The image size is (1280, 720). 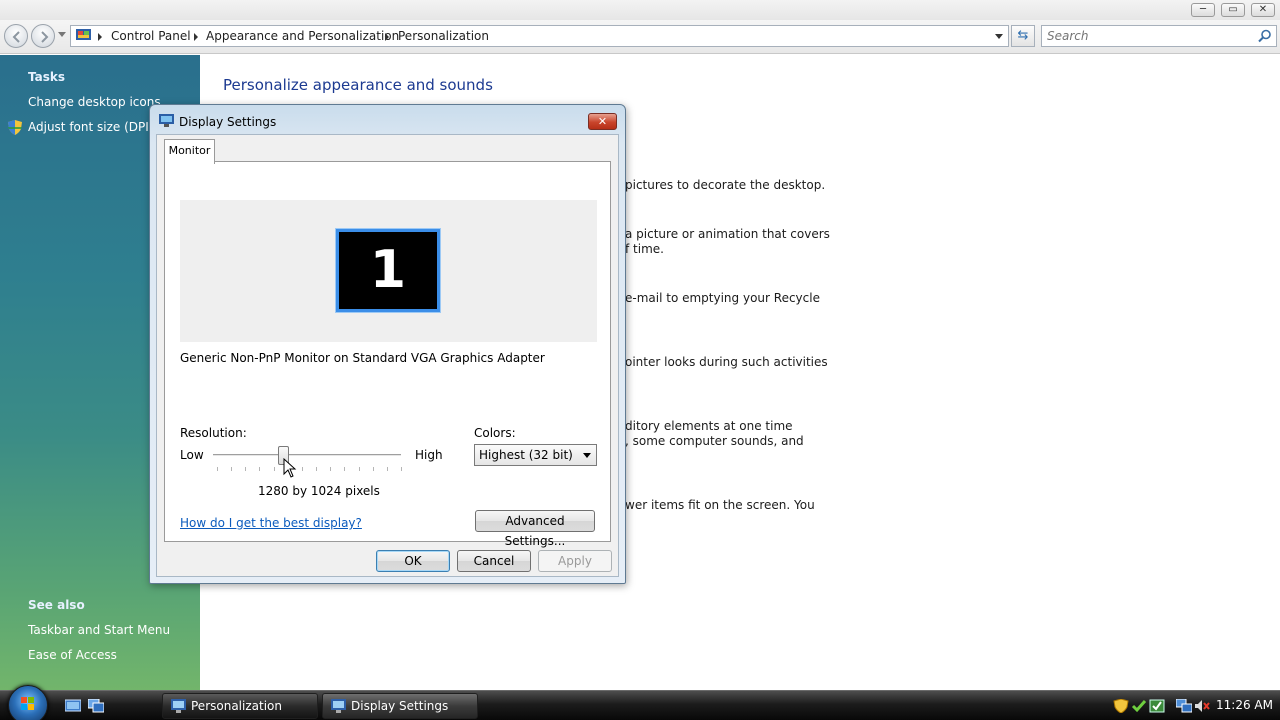 I want to click on desktop-background-description: pictures to decorate the desktop., so click(x=725, y=185).